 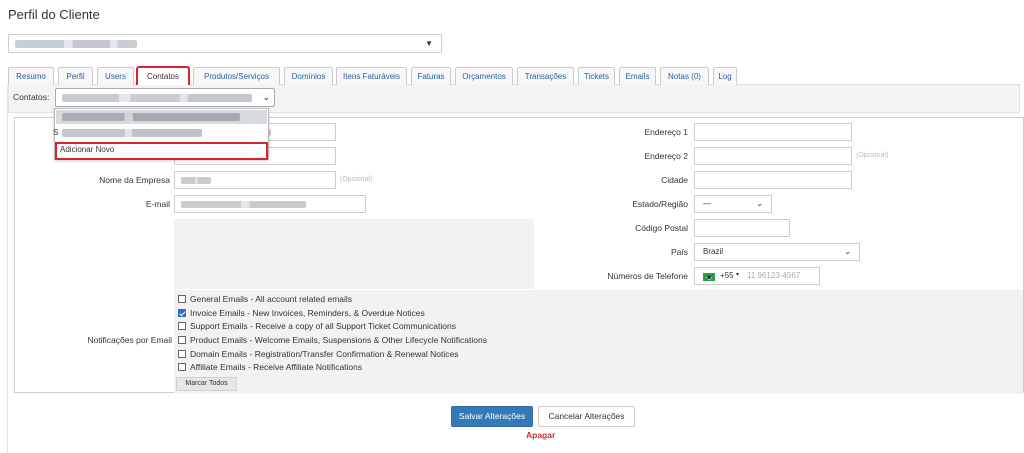 What do you see at coordinates (660, 204) in the screenshot?
I see `state-label: Estado/Região` at bounding box center [660, 204].